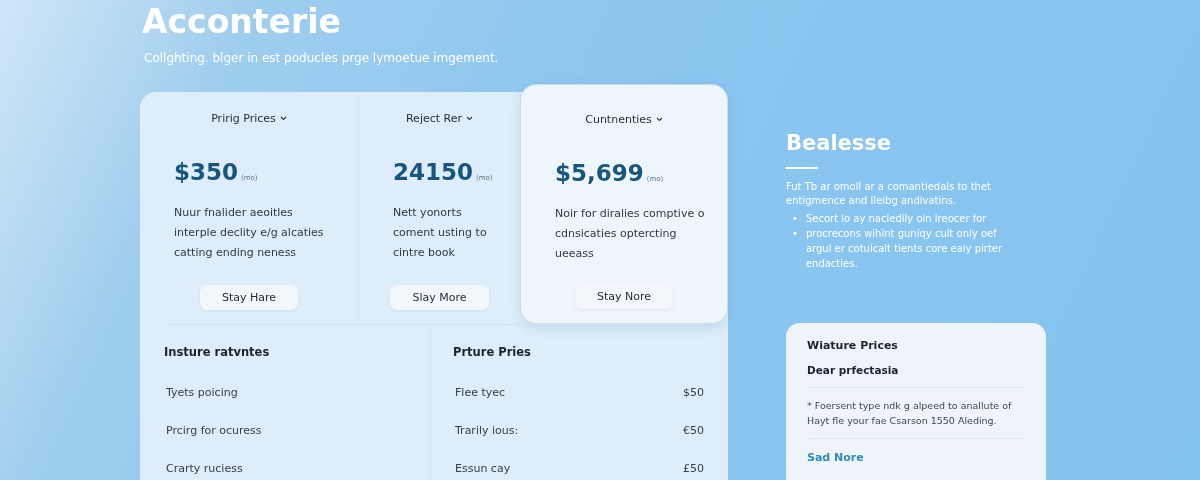 This screenshot has width=1200, height=480. What do you see at coordinates (249, 297) in the screenshot?
I see `plan-button: Stay Hare` at bounding box center [249, 297].